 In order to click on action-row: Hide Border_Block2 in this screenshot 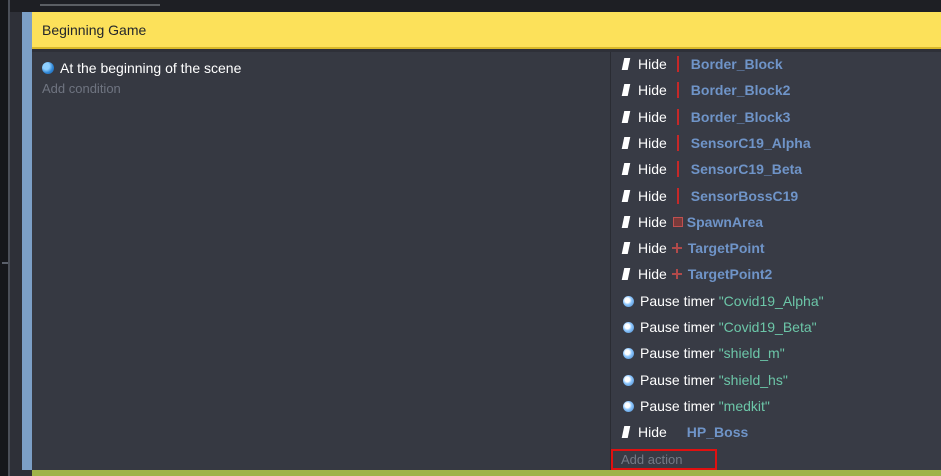, I will do `click(706, 90)`.